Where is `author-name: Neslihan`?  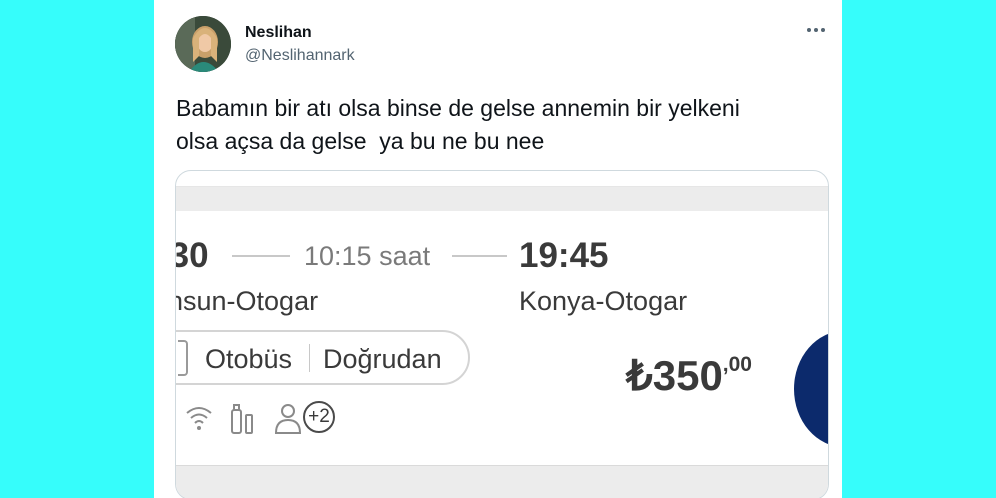
author-name: Neslihan is located at coordinates (278, 33).